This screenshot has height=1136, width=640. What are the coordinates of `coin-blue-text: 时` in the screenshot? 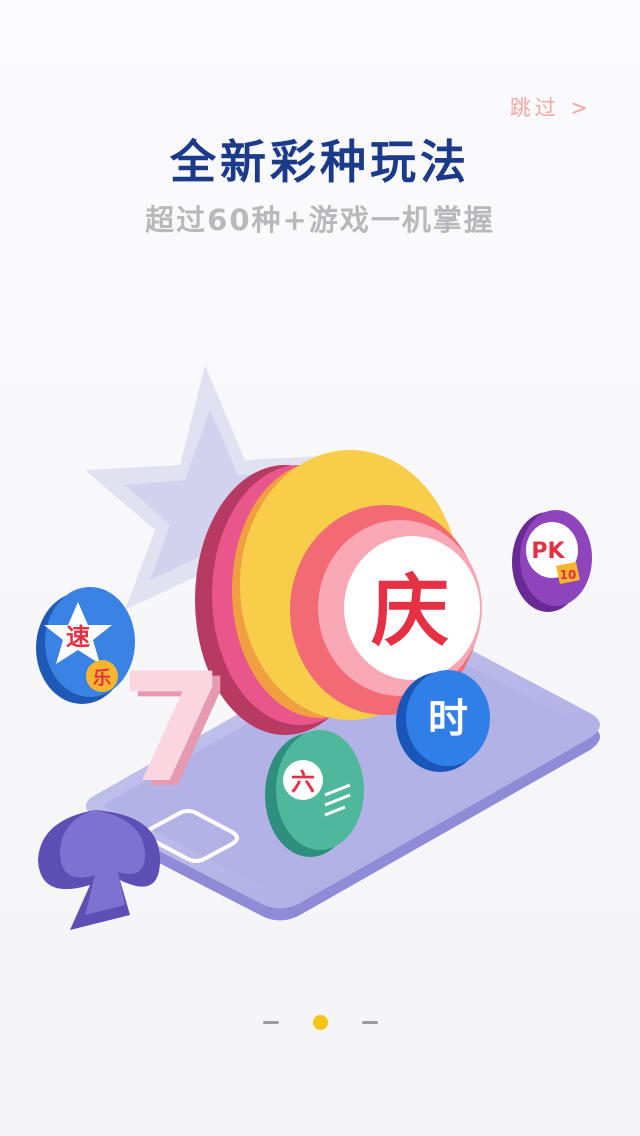 It's located at (448, 719).